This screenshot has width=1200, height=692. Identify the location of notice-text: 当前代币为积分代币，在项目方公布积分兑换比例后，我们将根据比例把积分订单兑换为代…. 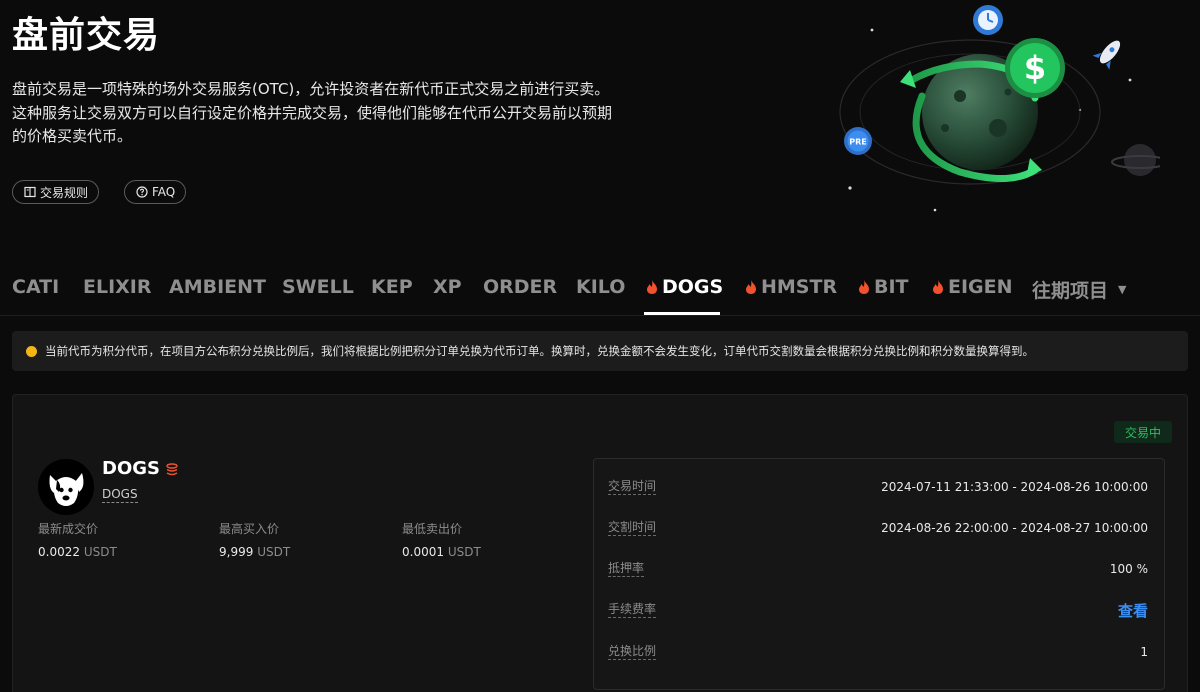
(539, 351).